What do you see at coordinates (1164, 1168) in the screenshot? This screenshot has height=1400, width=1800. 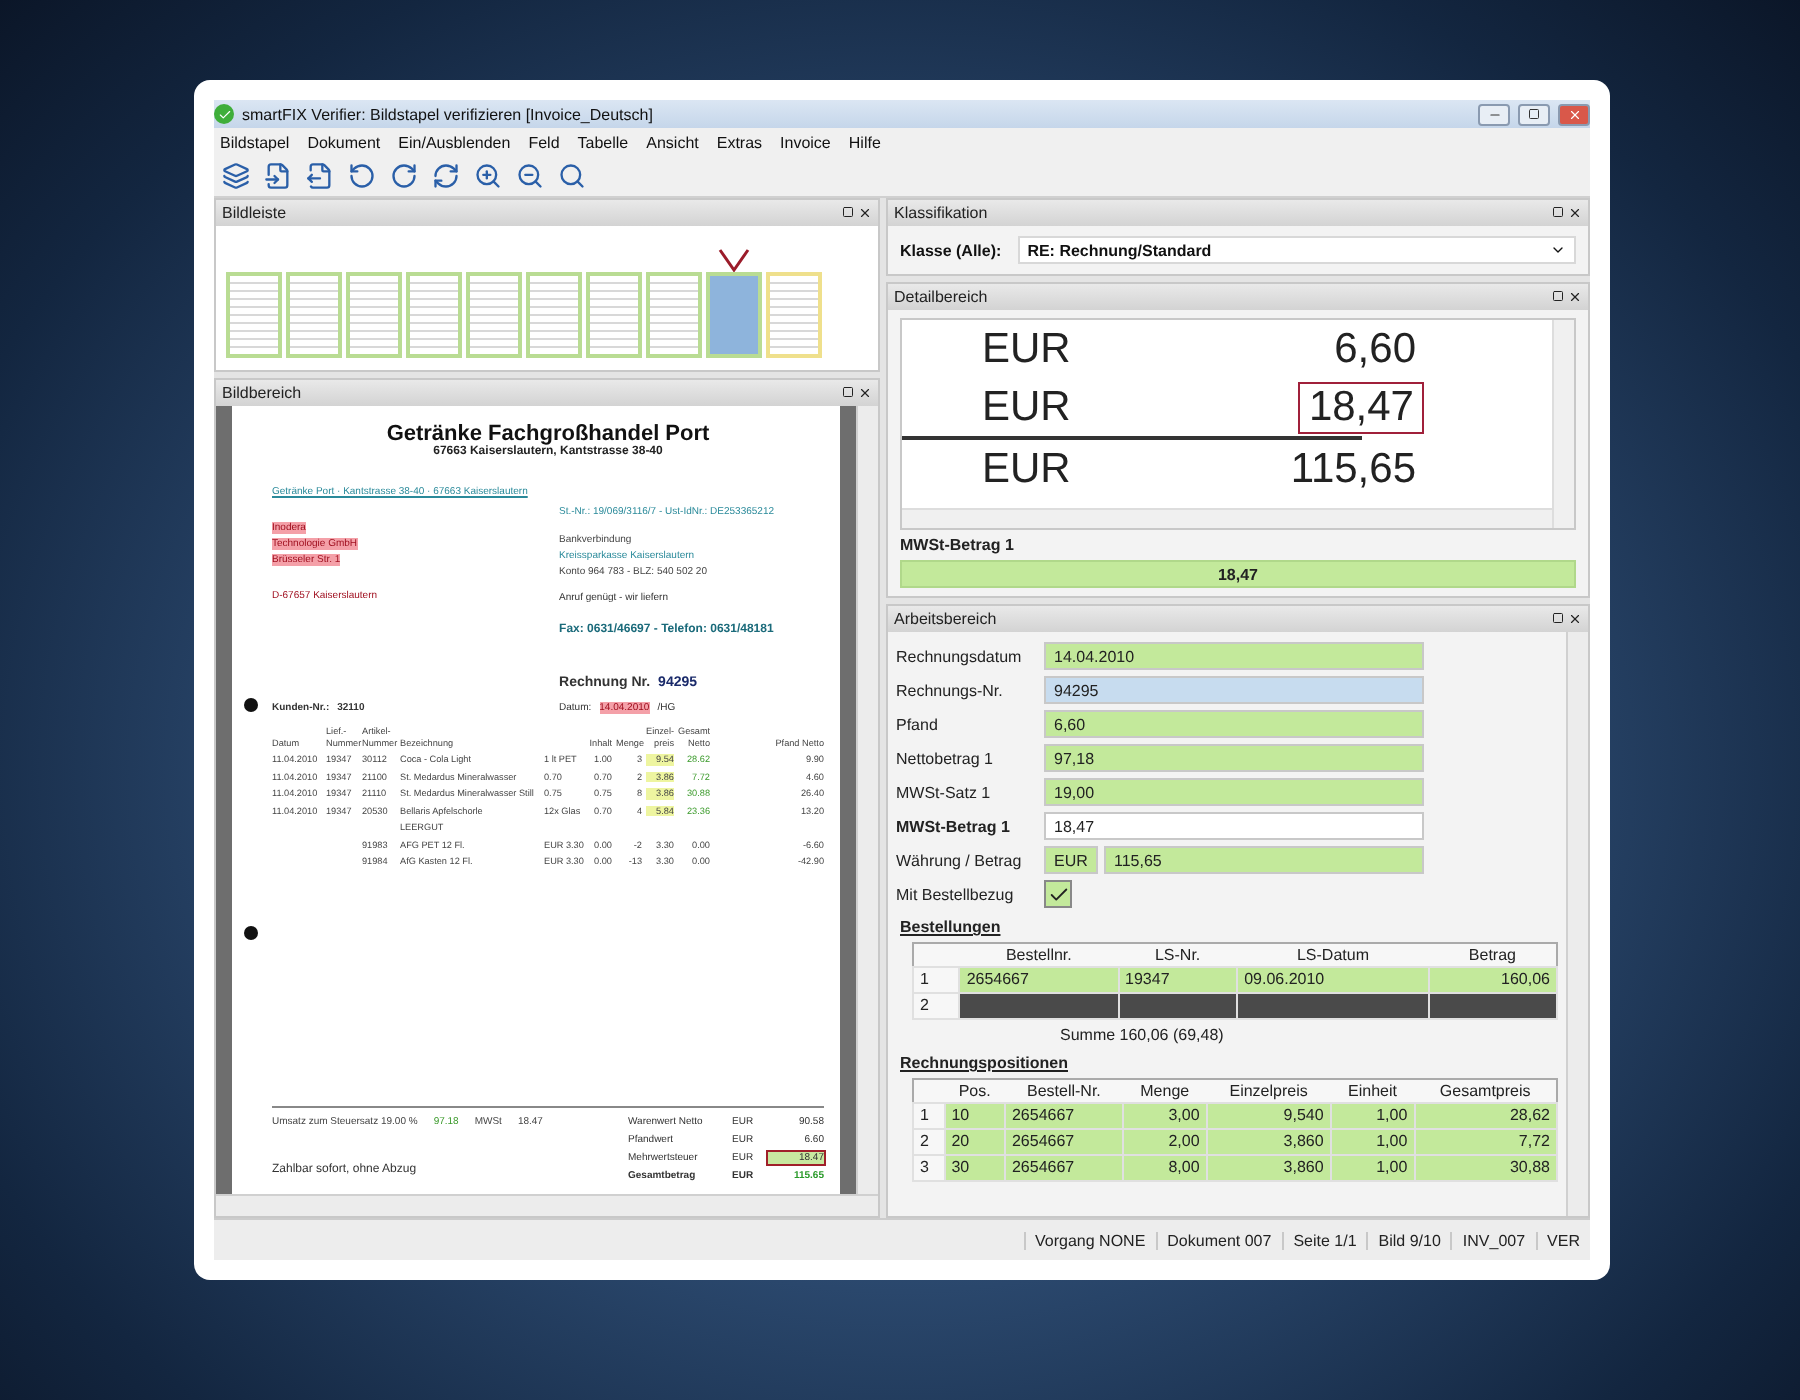 I see `table-cell: 8,00` at bounding box center [1164, 1168].